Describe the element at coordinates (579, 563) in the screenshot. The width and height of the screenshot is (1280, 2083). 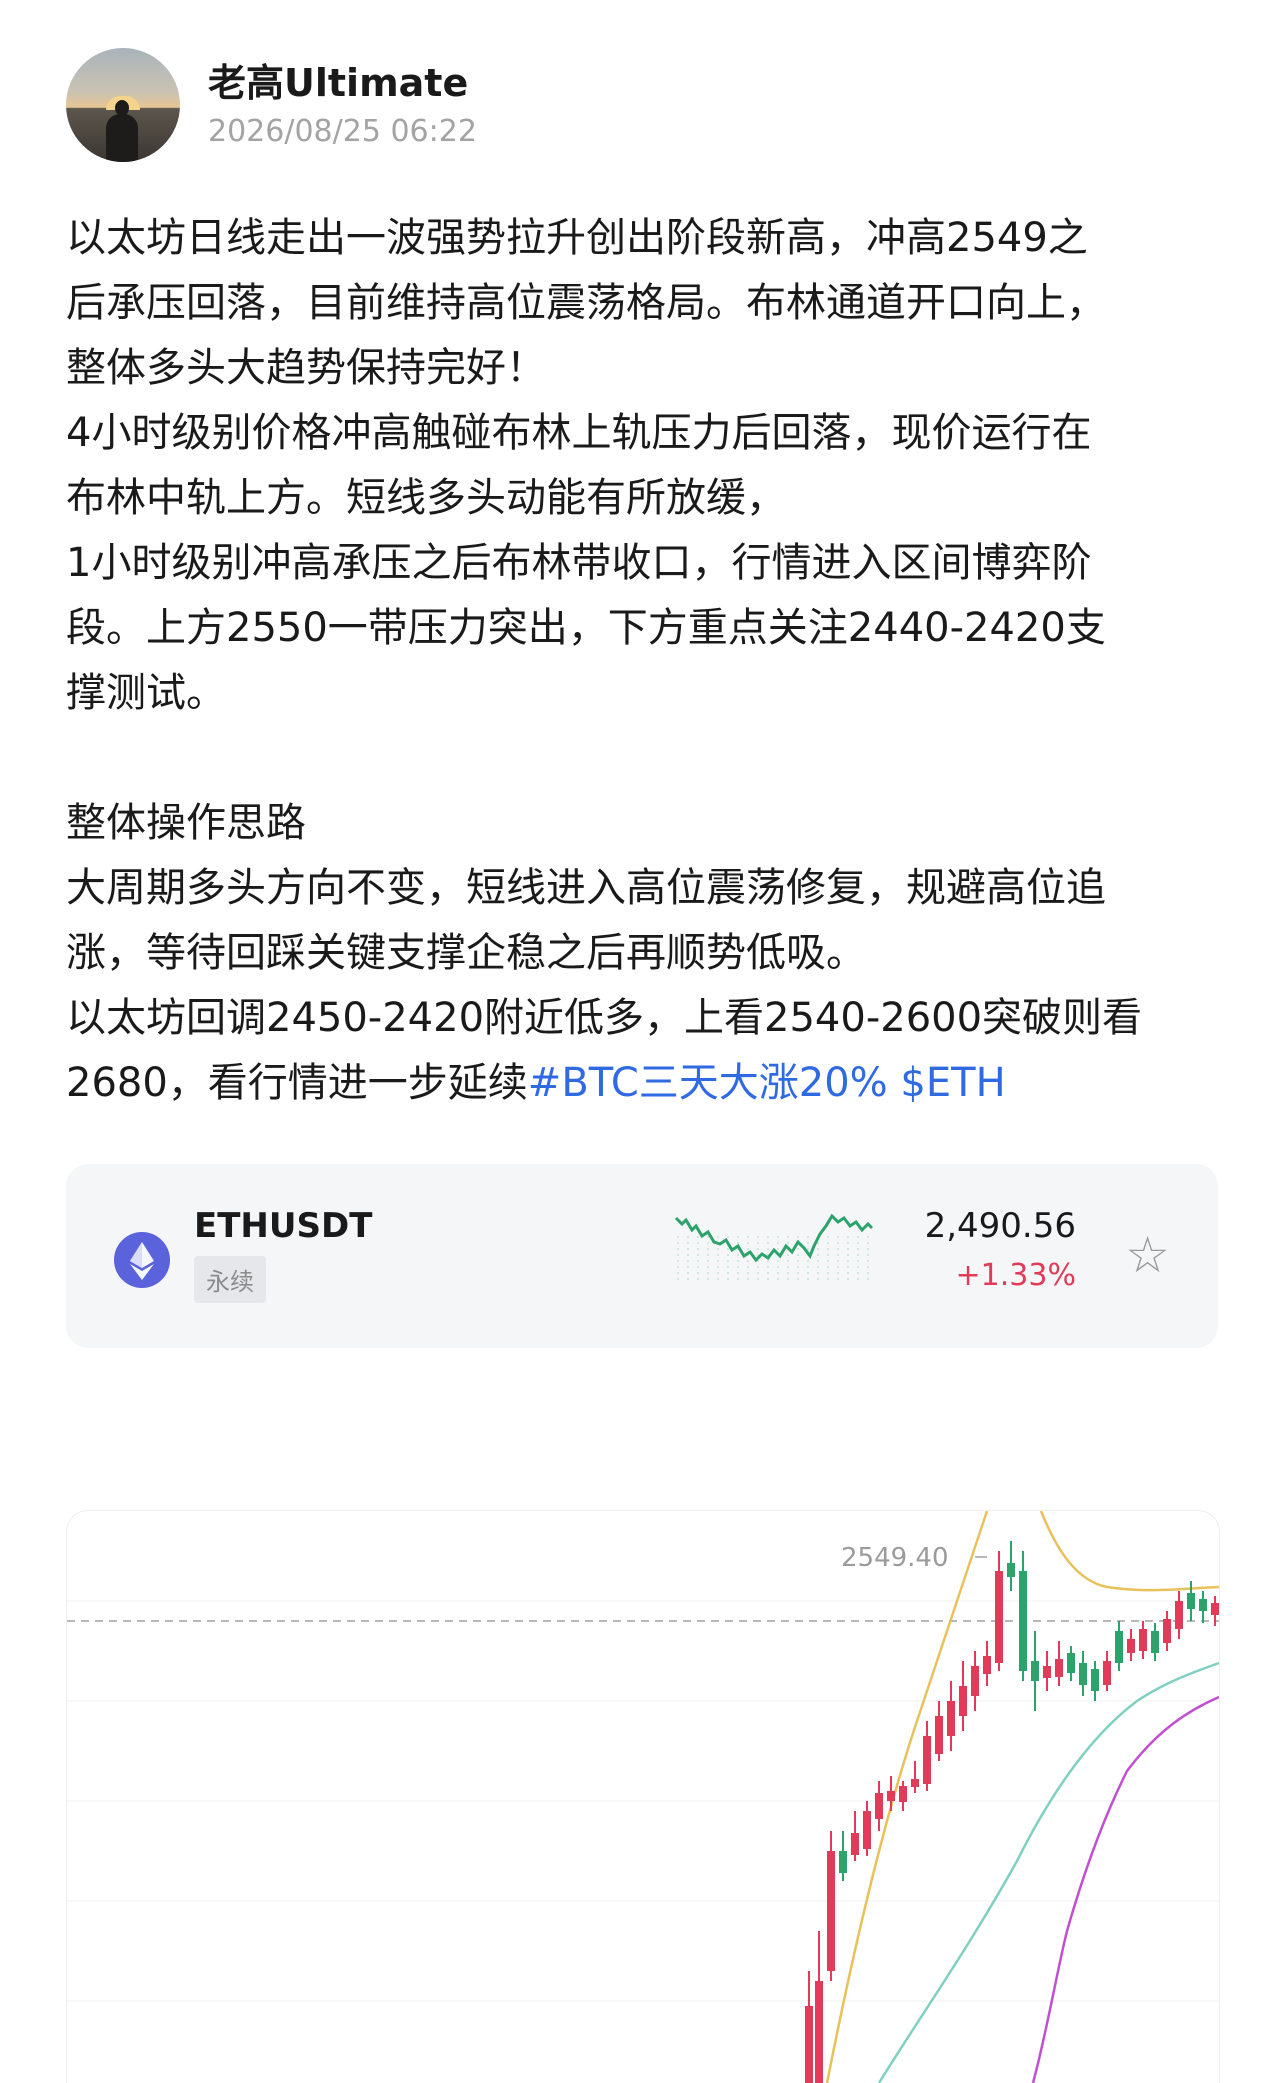
I see `post-line: 1小时级别冲高承压之后布林带收口，行情进入区间博弈阶` at that location.